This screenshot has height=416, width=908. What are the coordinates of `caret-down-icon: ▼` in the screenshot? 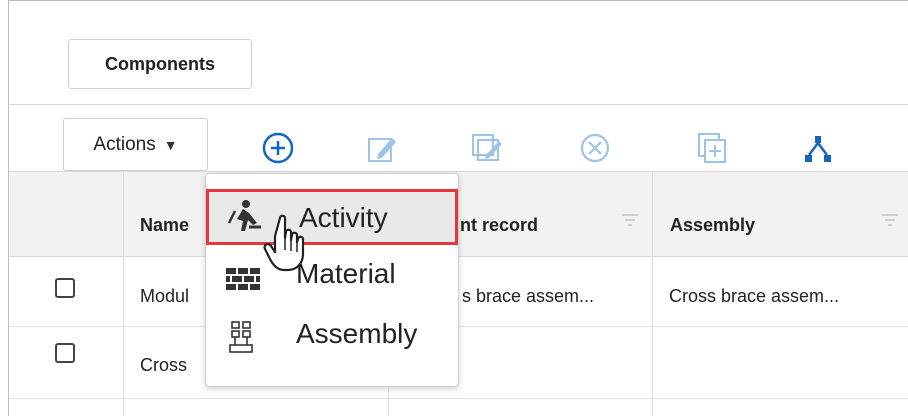 It's located at (170, 144).